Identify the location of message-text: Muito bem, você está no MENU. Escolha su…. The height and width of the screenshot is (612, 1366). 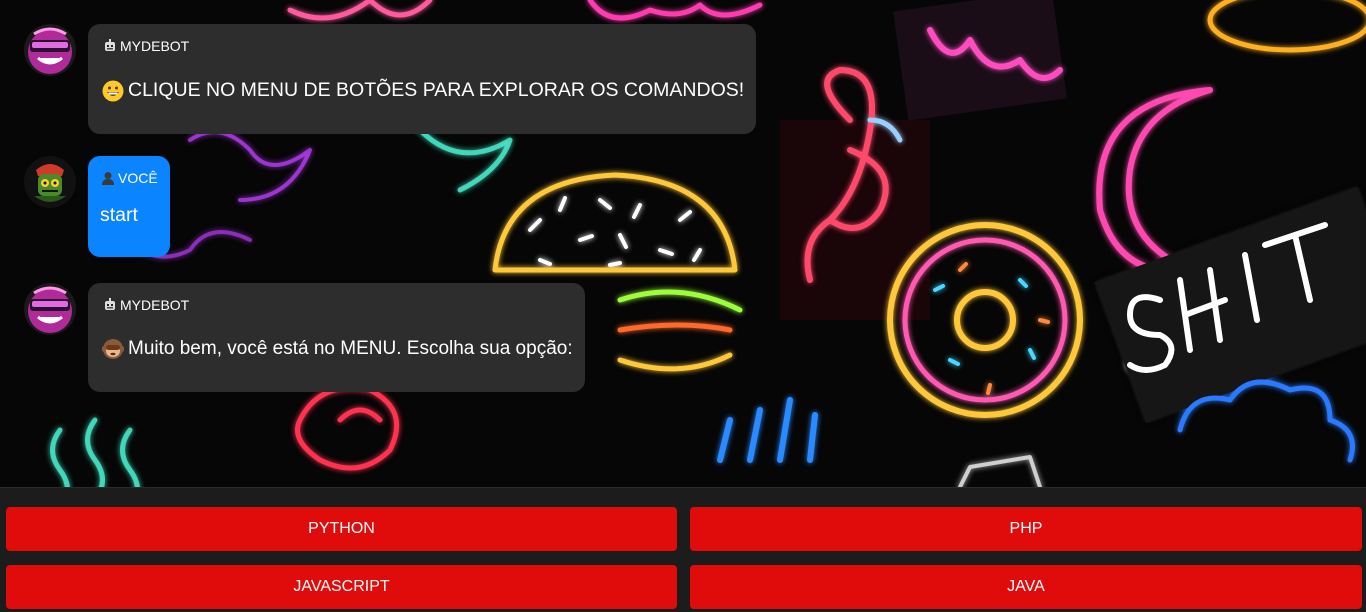
(350, 348).